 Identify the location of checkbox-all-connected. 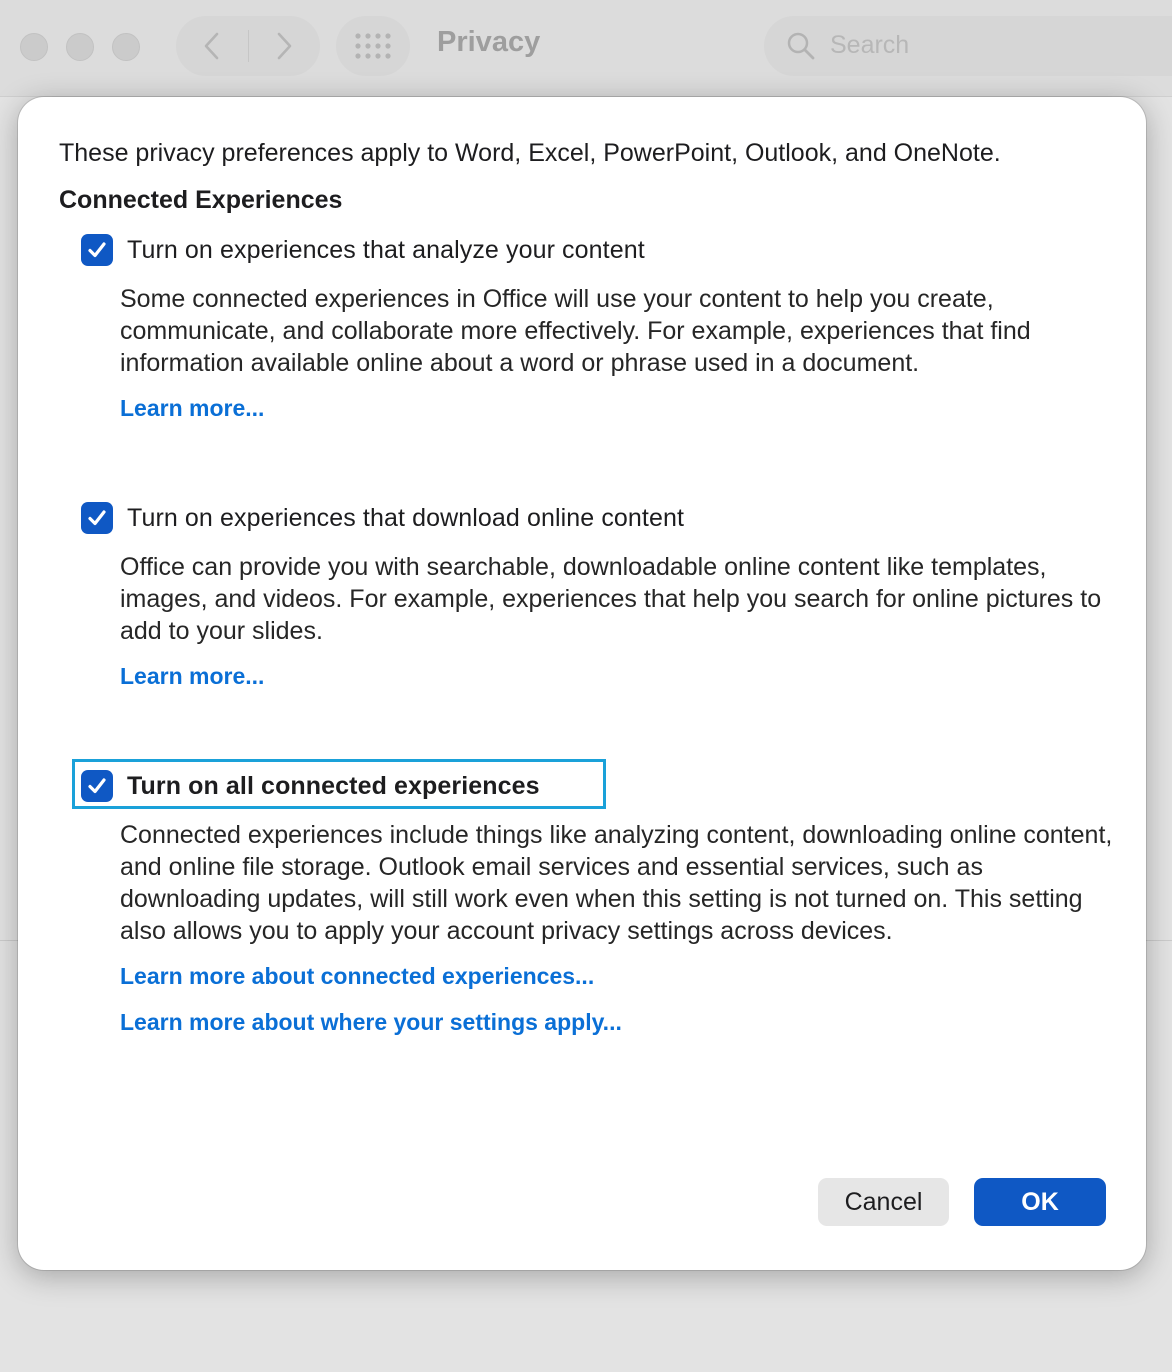
(97, 786).